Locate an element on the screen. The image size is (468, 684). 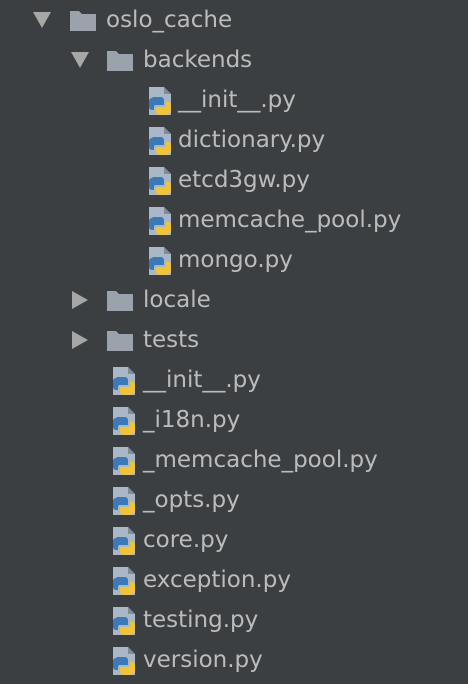
tree-node-label: oslo_cache is located at coordinates (169, 20).